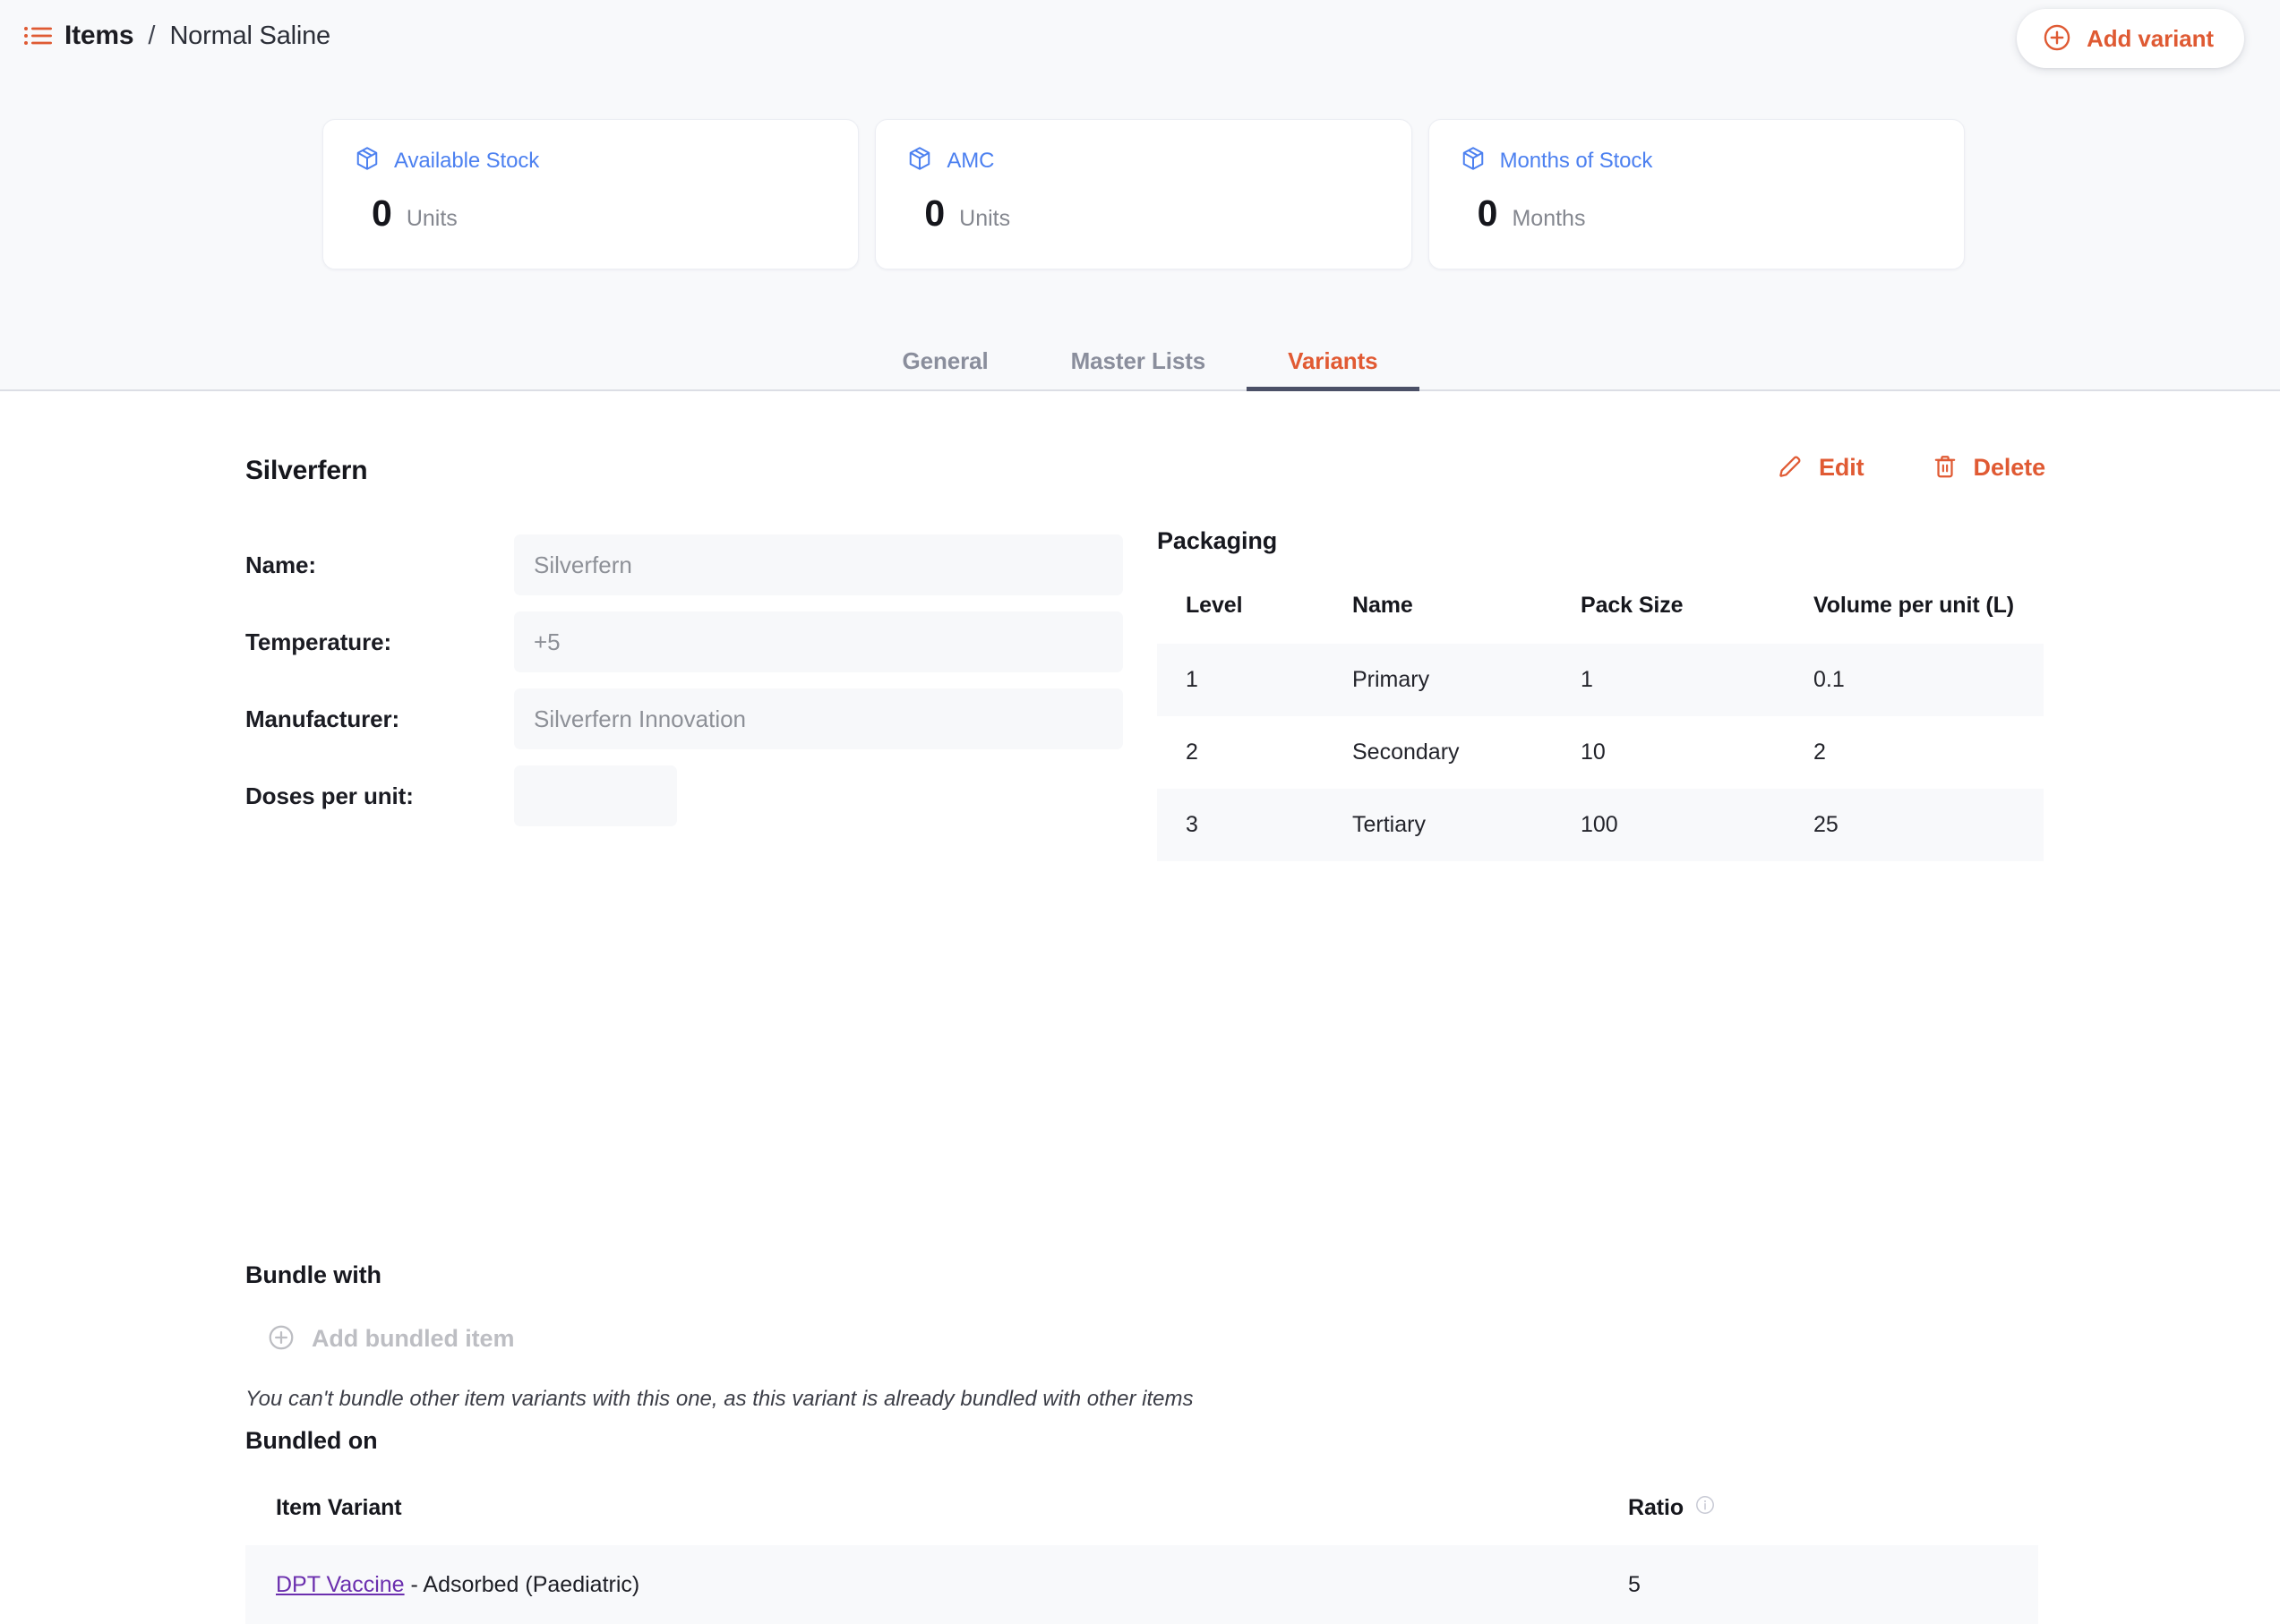 This screenshot has width=2280, height=1624. What do you see at coordinates (339, 1507) in the screenshot?
I see `column-header-item-variant: Item Variant` at bounding box center [339, 1507].